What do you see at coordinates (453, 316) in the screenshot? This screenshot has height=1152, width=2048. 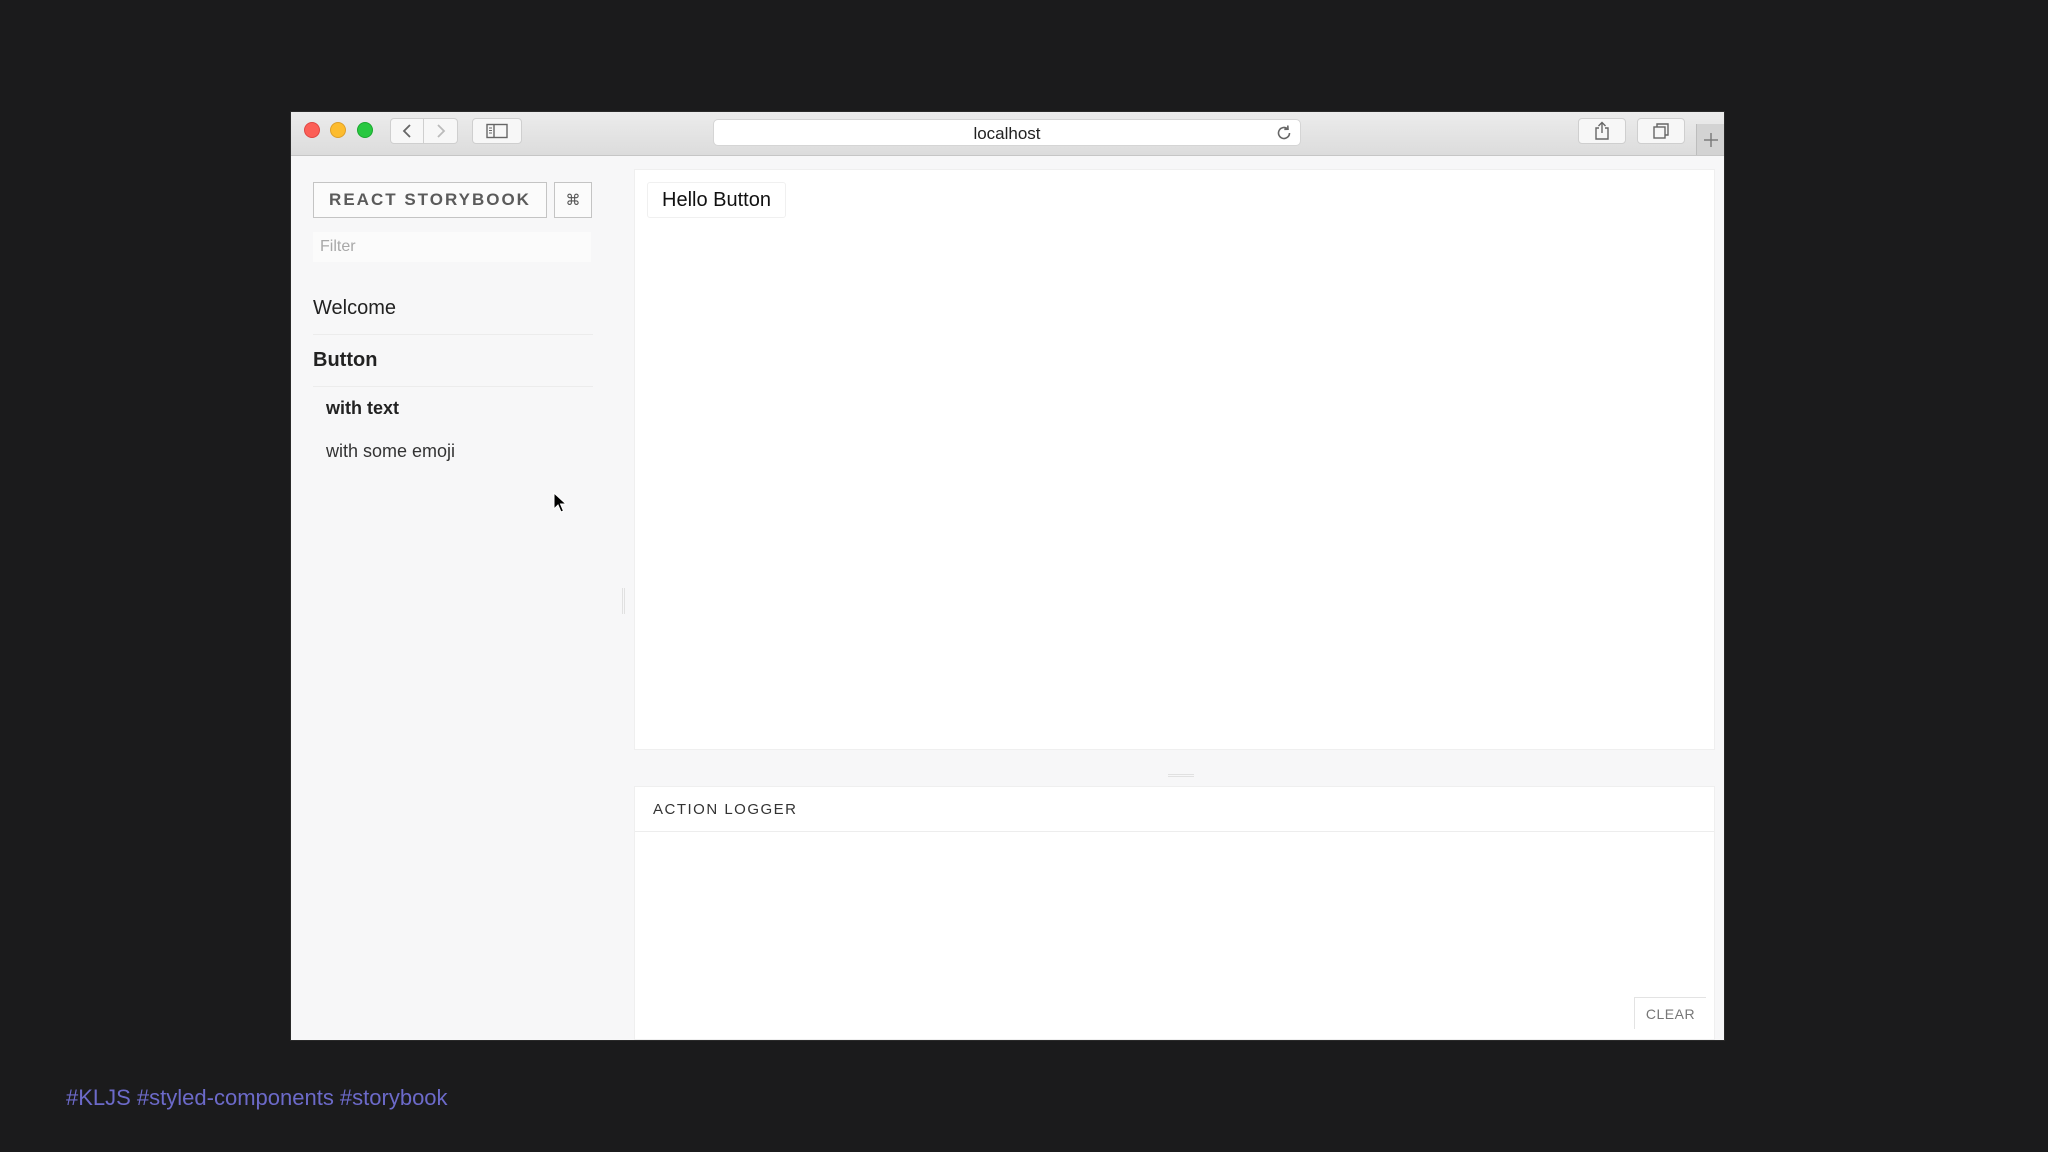 I see `sidebar-item-welcome: Welcome` at bounding box center [453, 316].